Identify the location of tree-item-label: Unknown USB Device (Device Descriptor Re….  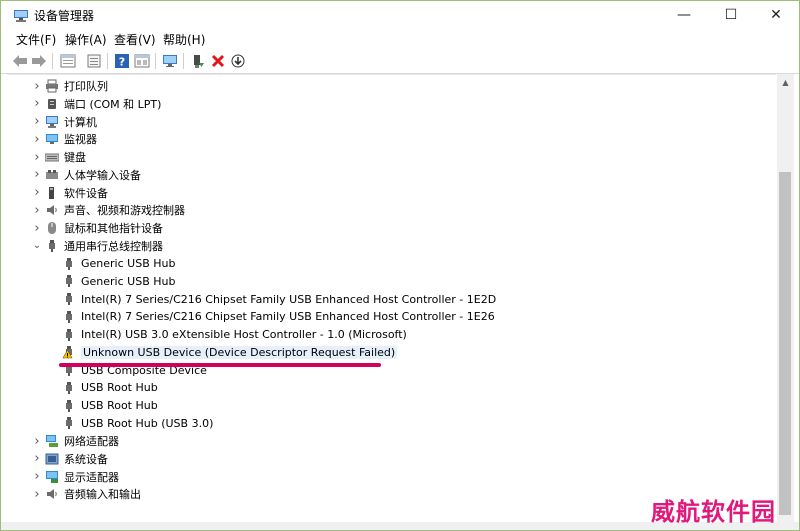
(239, 352).